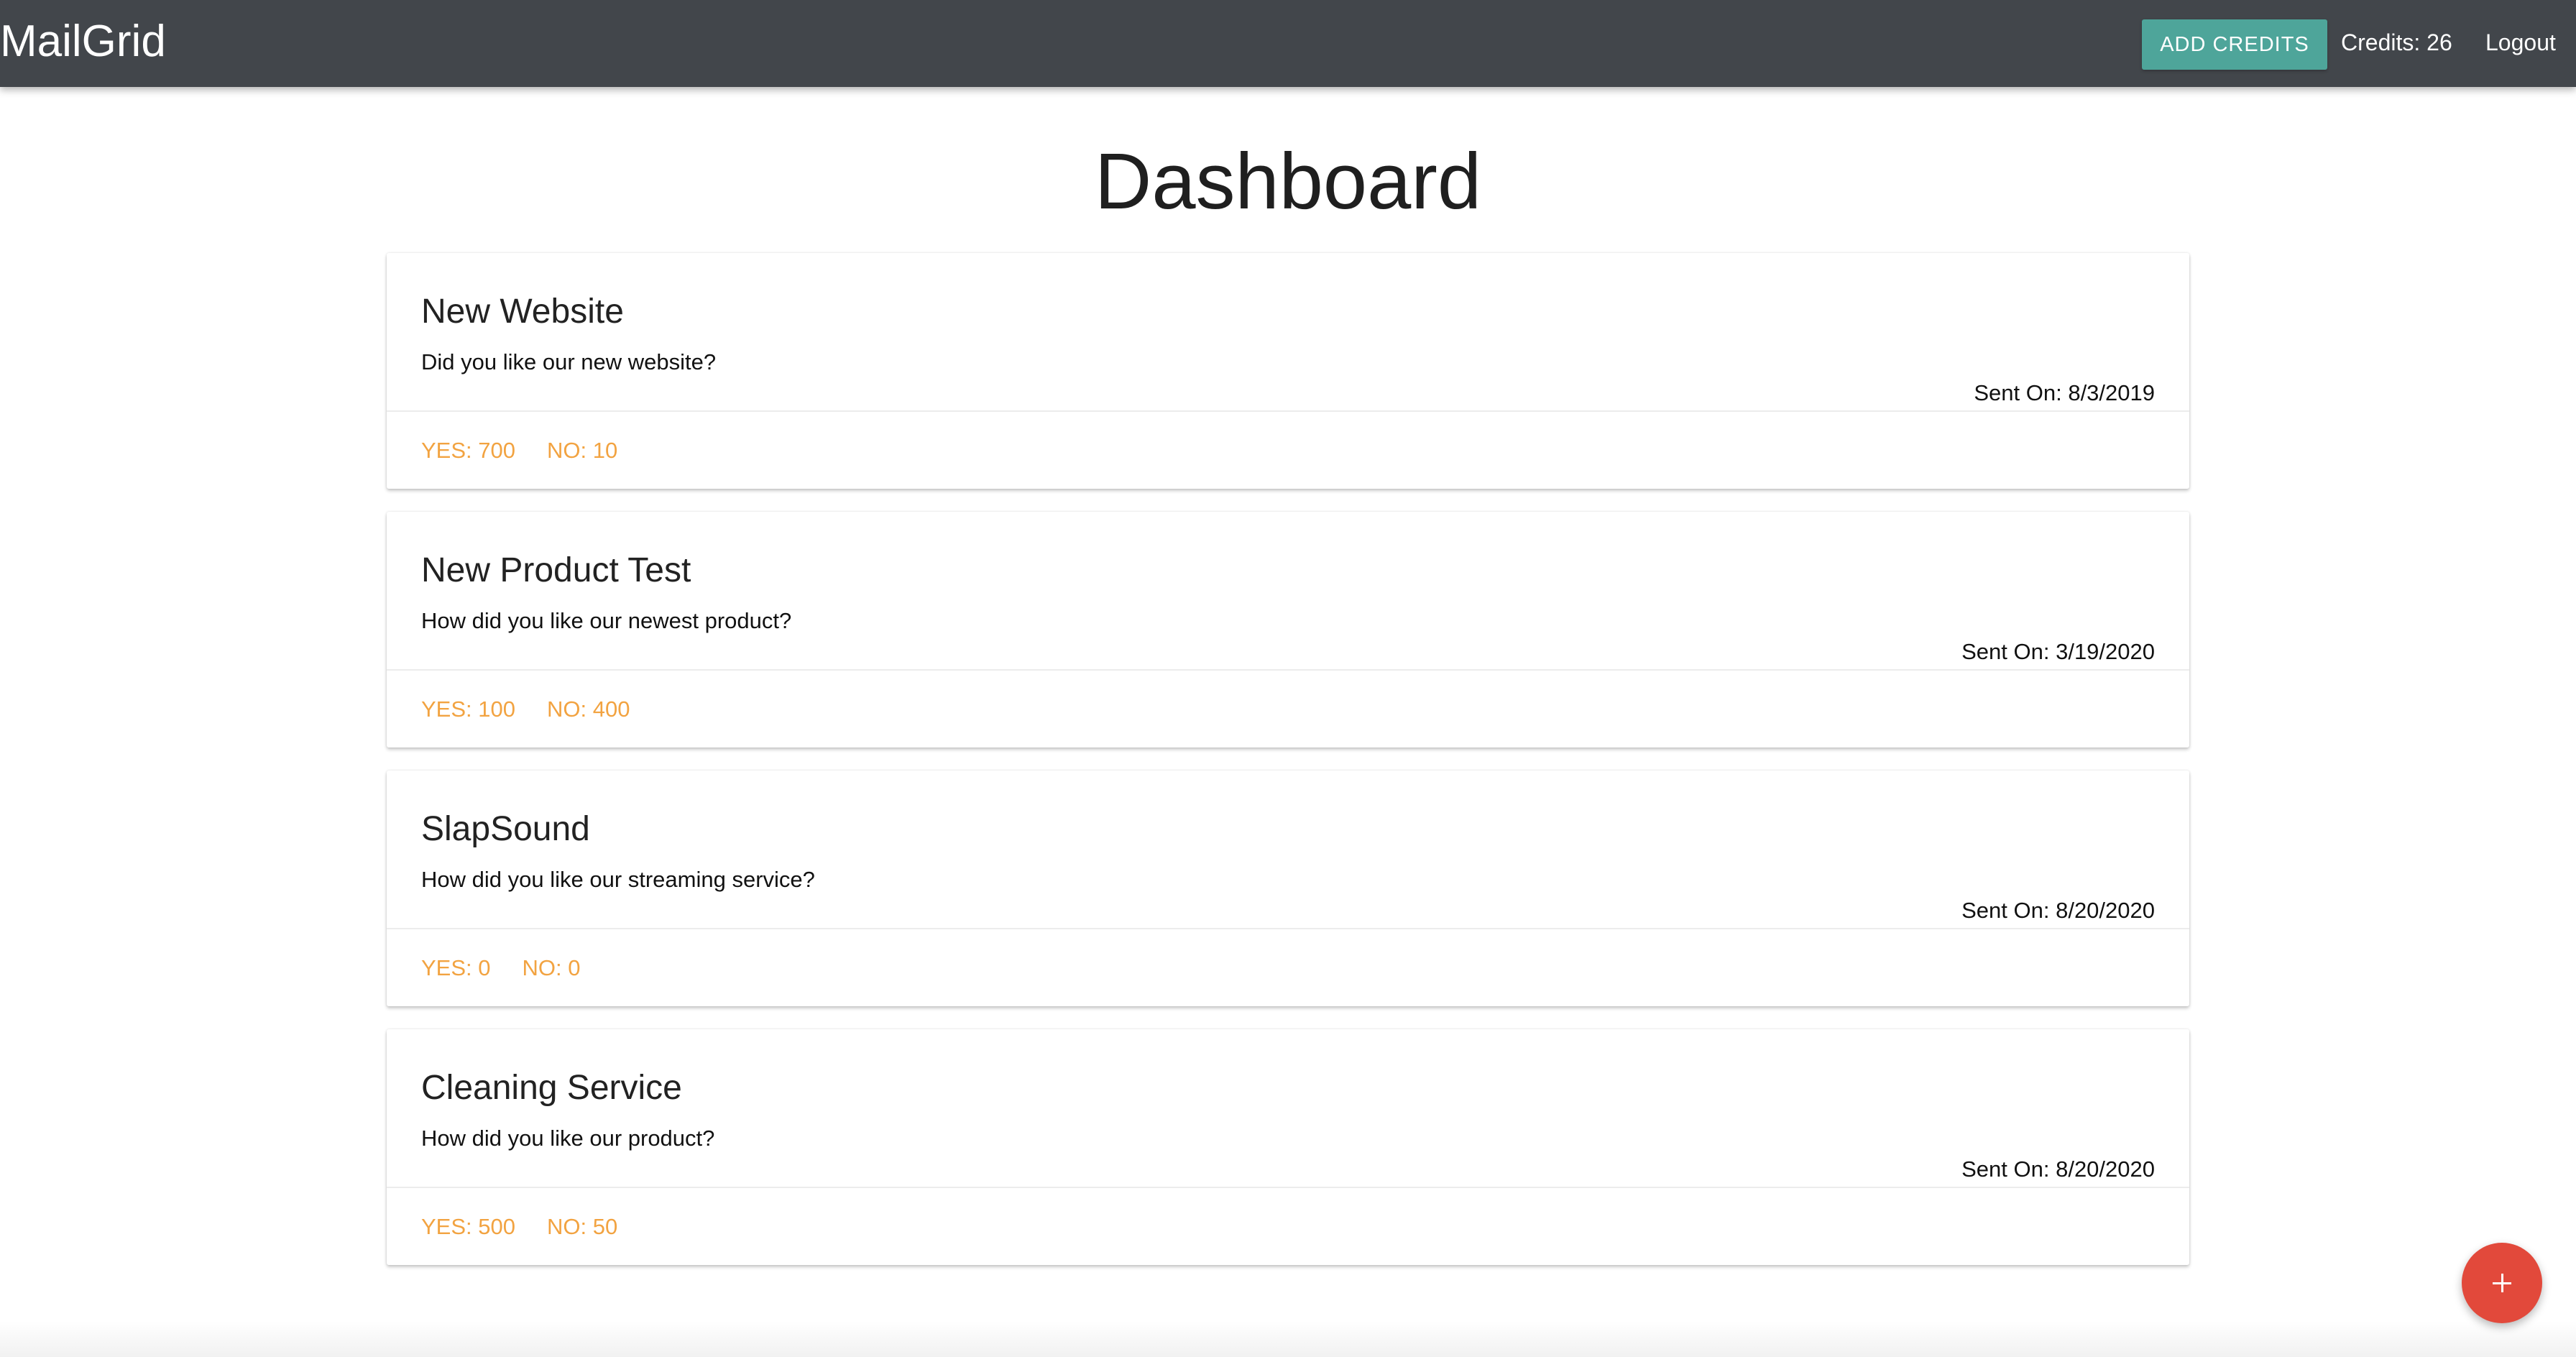 The image size is (2576, 1357). I want to click on no-count-link: No: 0, so click(552, 967).